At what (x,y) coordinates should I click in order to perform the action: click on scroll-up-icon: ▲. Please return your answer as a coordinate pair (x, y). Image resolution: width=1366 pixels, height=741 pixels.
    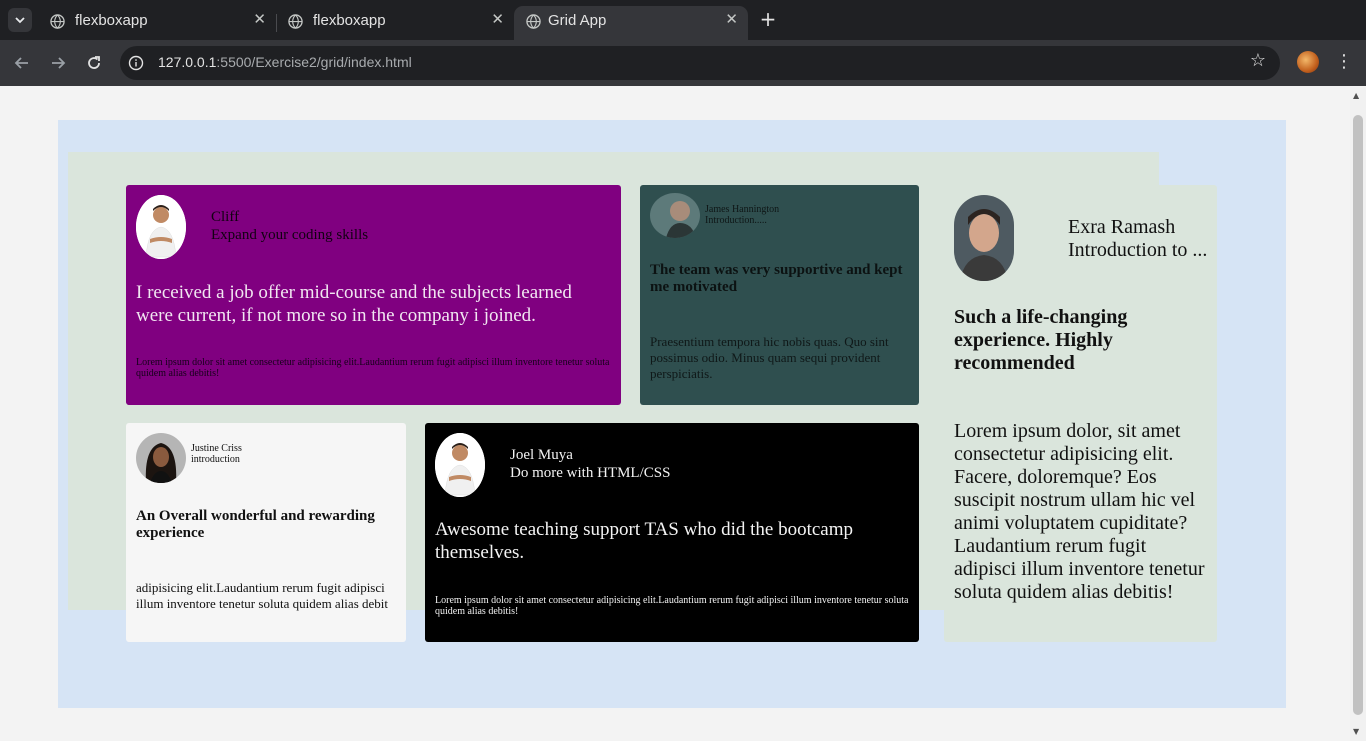
    Looking at the image, I should click on (1356, 95).